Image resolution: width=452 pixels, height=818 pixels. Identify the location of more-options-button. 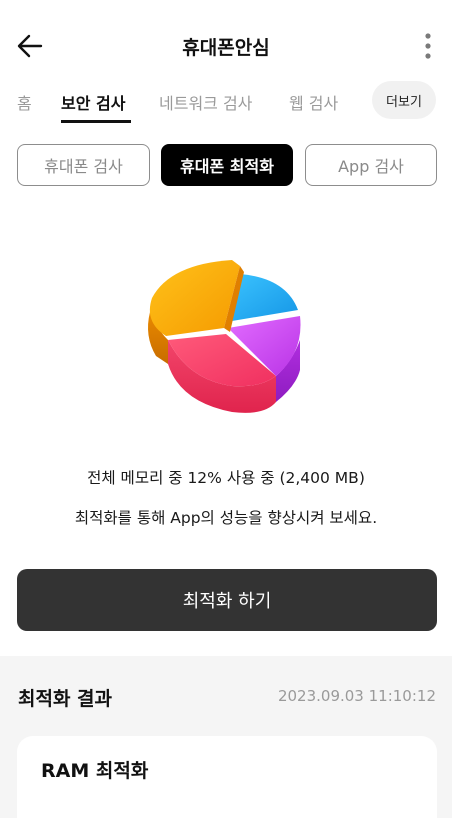
(428, 46).